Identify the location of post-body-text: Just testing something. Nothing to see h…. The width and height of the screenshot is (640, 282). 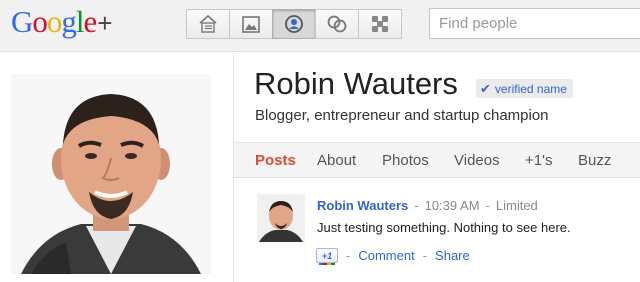
(444, 227).